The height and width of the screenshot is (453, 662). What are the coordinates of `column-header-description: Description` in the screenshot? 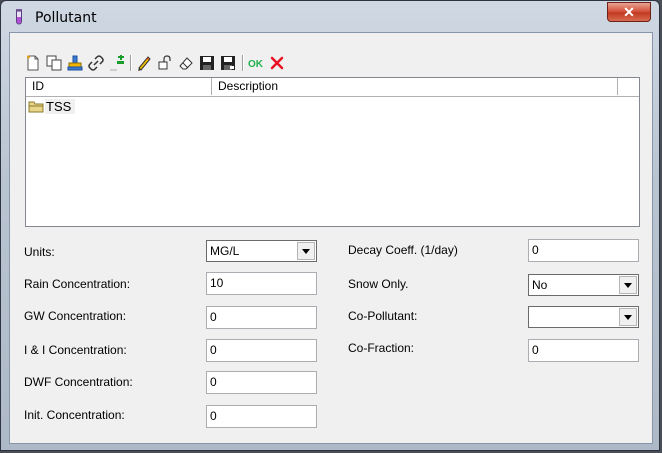 It's located at (415, 86).